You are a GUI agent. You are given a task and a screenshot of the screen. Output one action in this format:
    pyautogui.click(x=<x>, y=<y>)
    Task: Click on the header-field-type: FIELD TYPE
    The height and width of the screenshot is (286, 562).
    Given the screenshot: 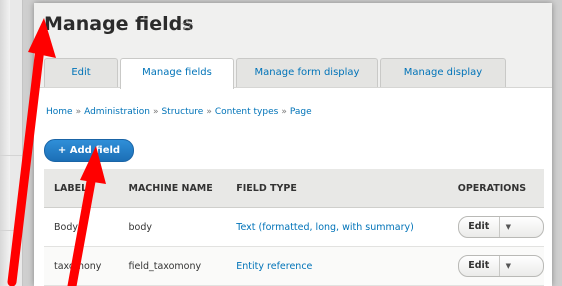 What is the action you would take?
    pyautogui.click(x=266, y=188)
    